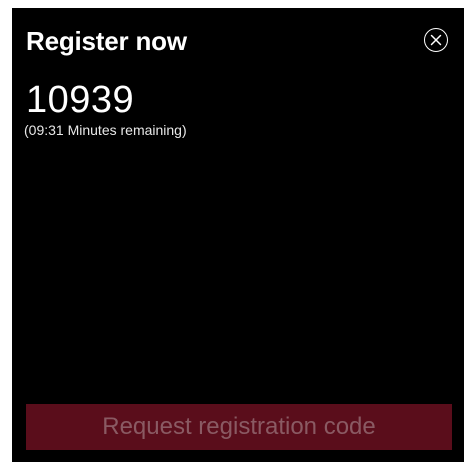  I want to click on close-icon, so click(436, 40).